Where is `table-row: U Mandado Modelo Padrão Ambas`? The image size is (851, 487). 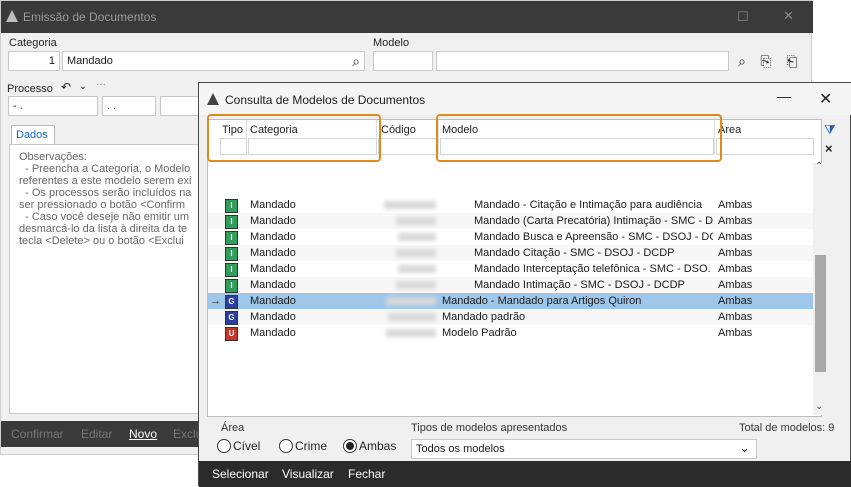
table-row: U Mandado Modelo Padrão Ambas is located at coordinates (511, 333).